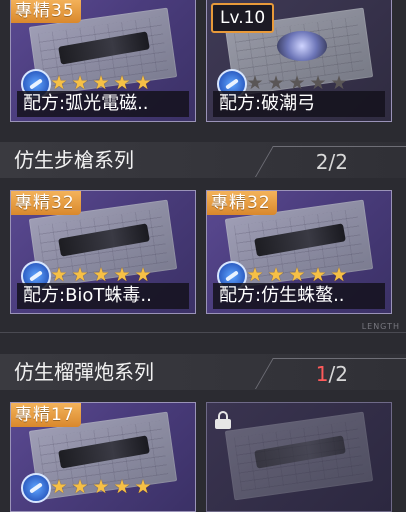 The width and height of the screenshot is (406, 512). Describe the element at coordinates (36, 488) in the screenshot. I see `recipe-type-icon` at that location.